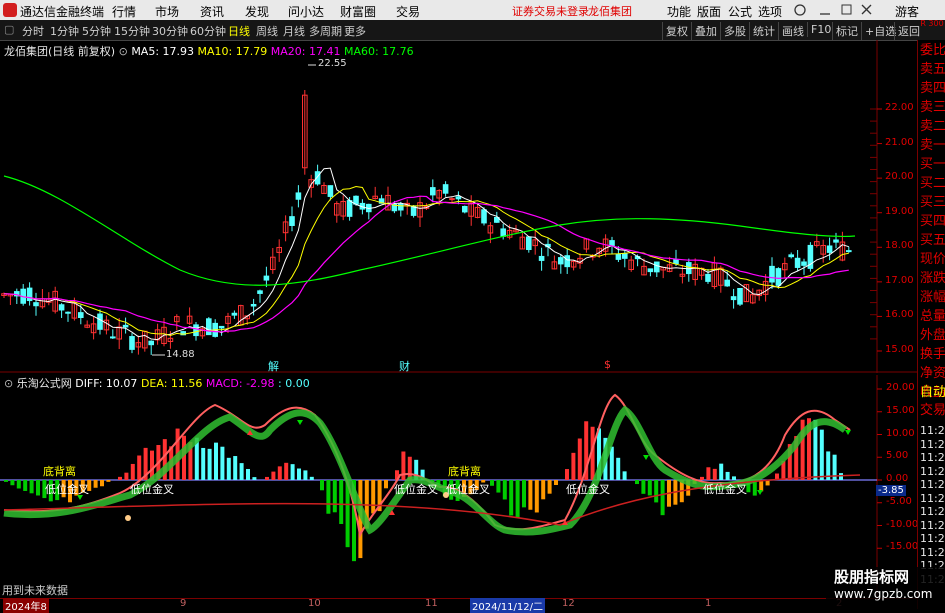  What do you see at coordinates (64, 31) in the screenshot?
I see `tab-1min: 1分钟` at bounding box center [64, 31].